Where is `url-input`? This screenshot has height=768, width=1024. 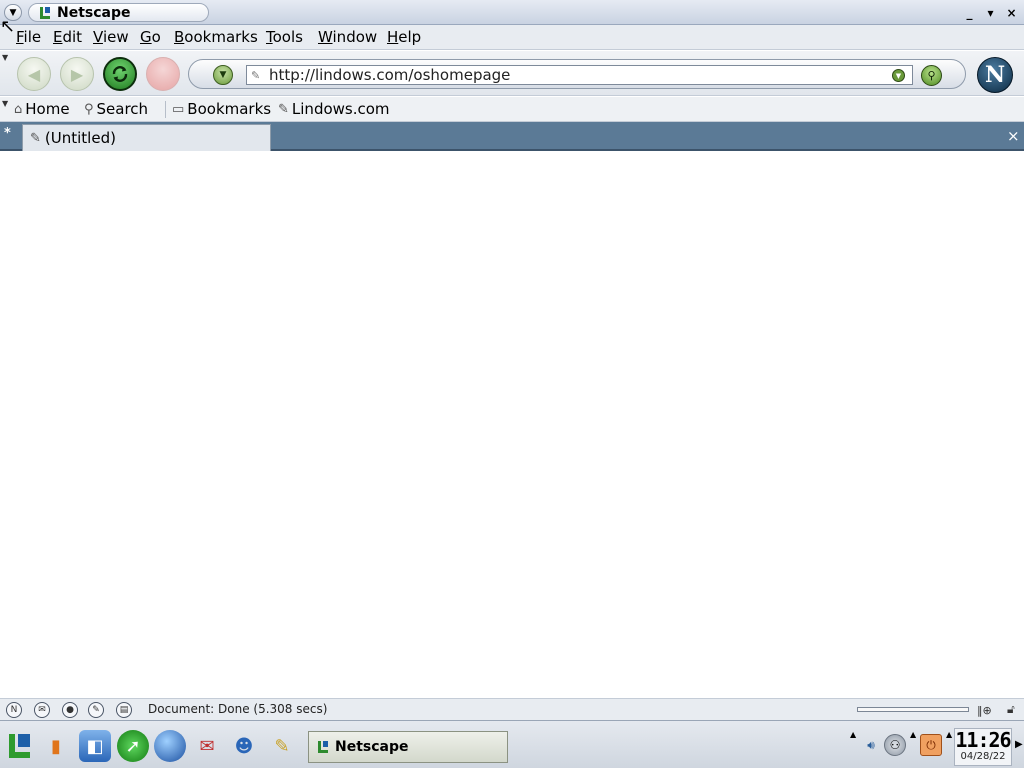 url-input is located at coordinates (579, 75).